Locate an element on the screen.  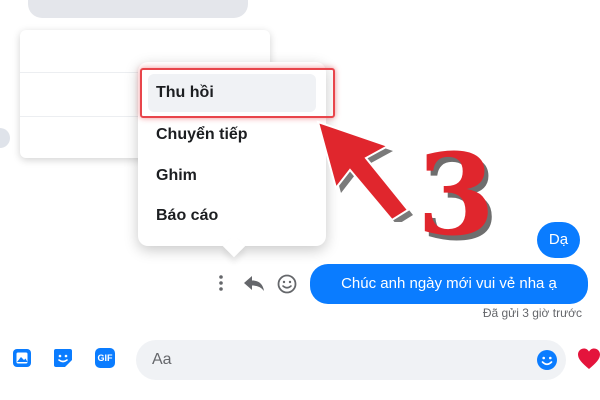
menu-item-report: Báo cáo is located at coordinates (232, 216).